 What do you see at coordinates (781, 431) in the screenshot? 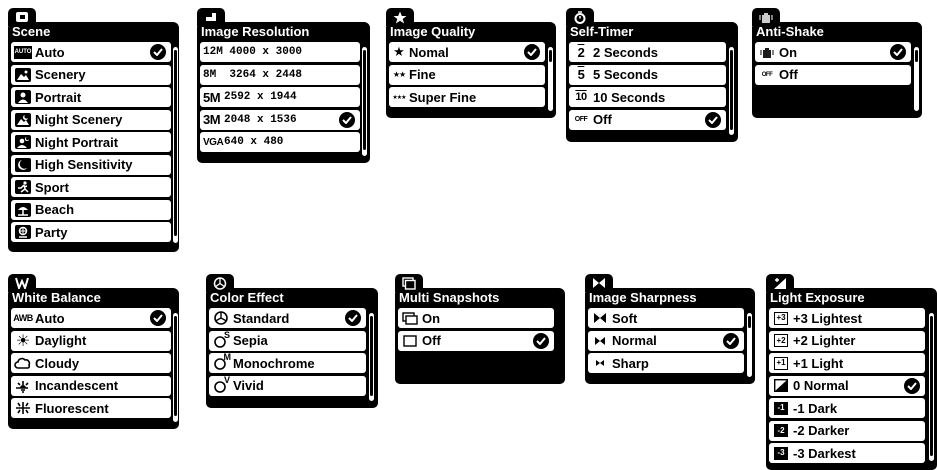
I see `ev-minus2-icon: -2` at bounding box center [781, 431].